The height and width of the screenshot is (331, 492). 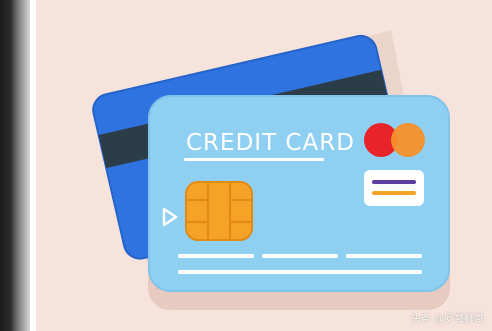 I want to click on hologram-line-purple, so click(x=394, y=182).